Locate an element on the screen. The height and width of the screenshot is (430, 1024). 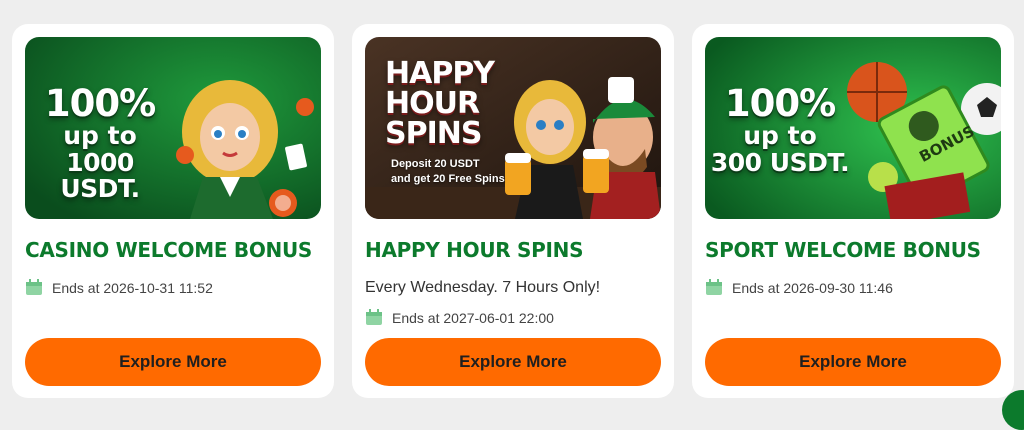
banner-title-line1: HAPPY is located at coordinates (440, 73).